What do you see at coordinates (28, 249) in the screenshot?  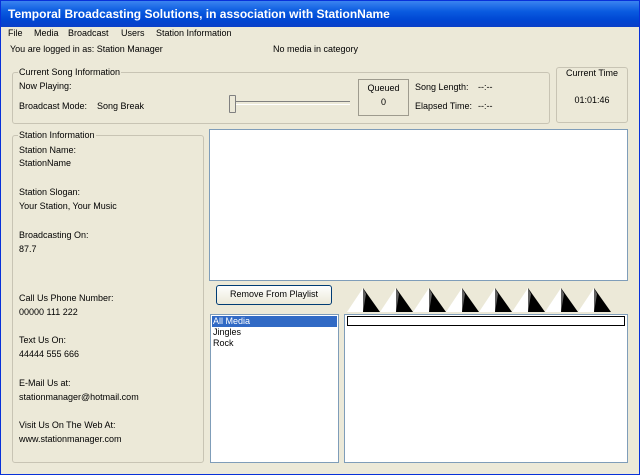 I see `broadcasting-on-value: 87.7` at bounding box center [28, 249].